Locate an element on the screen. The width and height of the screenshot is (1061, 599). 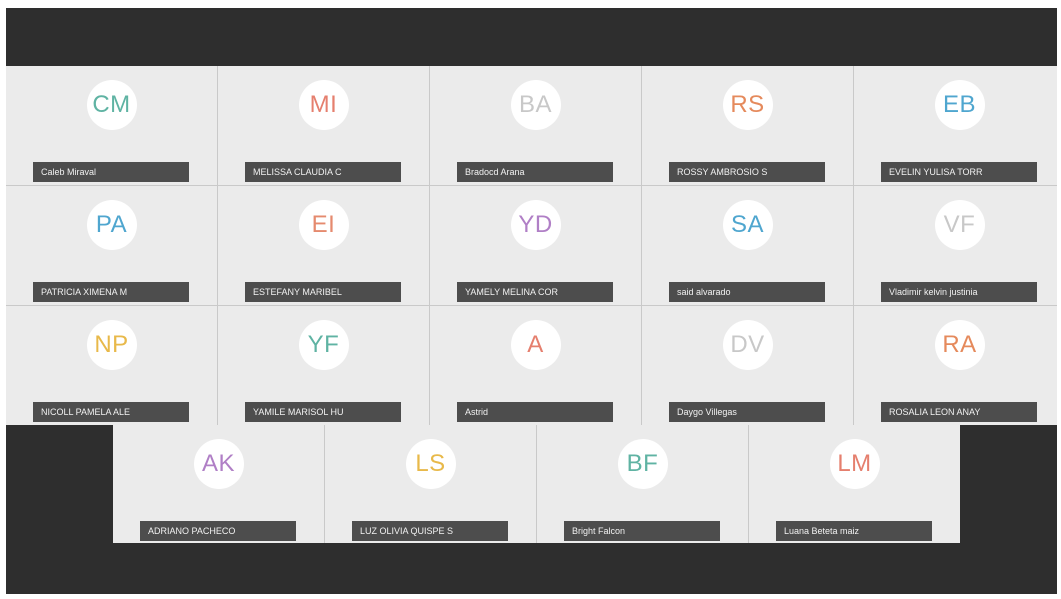
participant-tile: PA PATRICIA XIMENA M is located at coordinates (111, 245).